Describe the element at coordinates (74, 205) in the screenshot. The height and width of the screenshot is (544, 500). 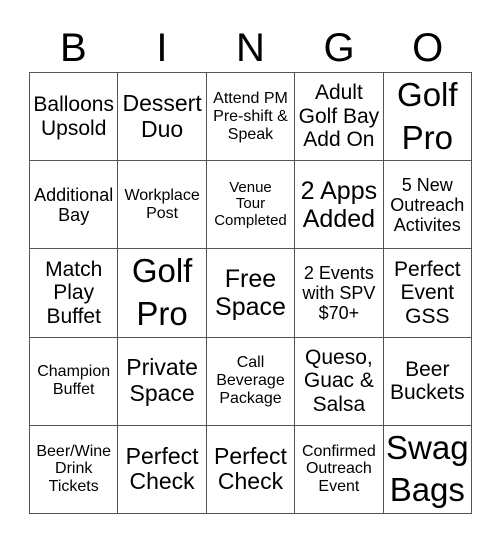
I see `bingo-cell: Additional Bay` at that location.